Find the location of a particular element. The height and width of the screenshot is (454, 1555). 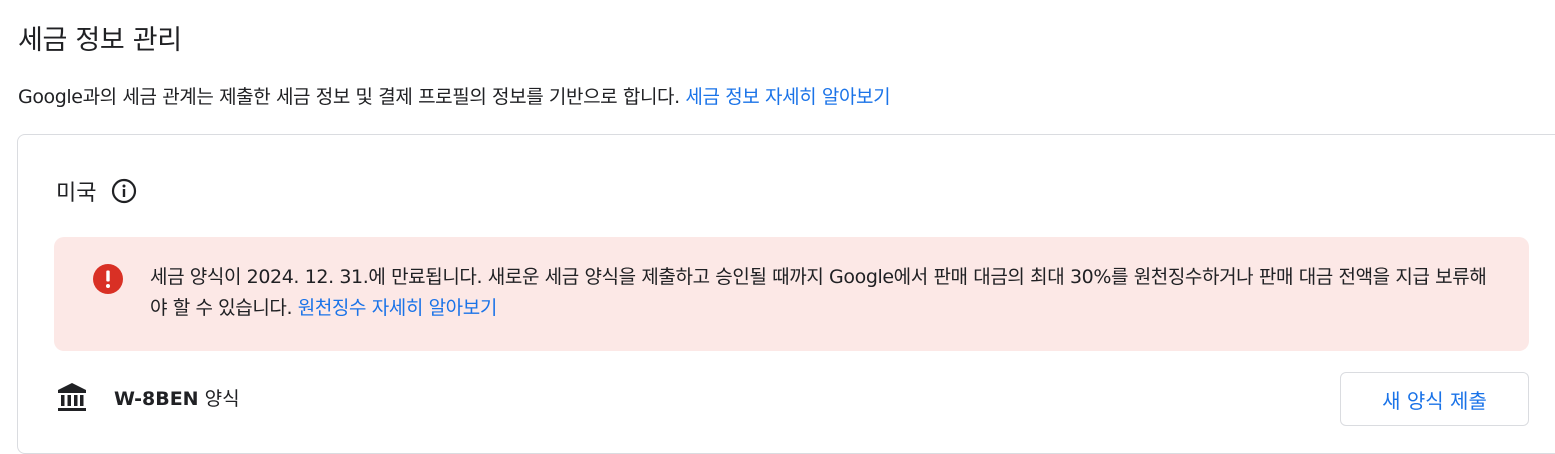

tax-info-learn-more-link: 세금 정보 자세히 알아보기 is located at coordinates (787, 97).